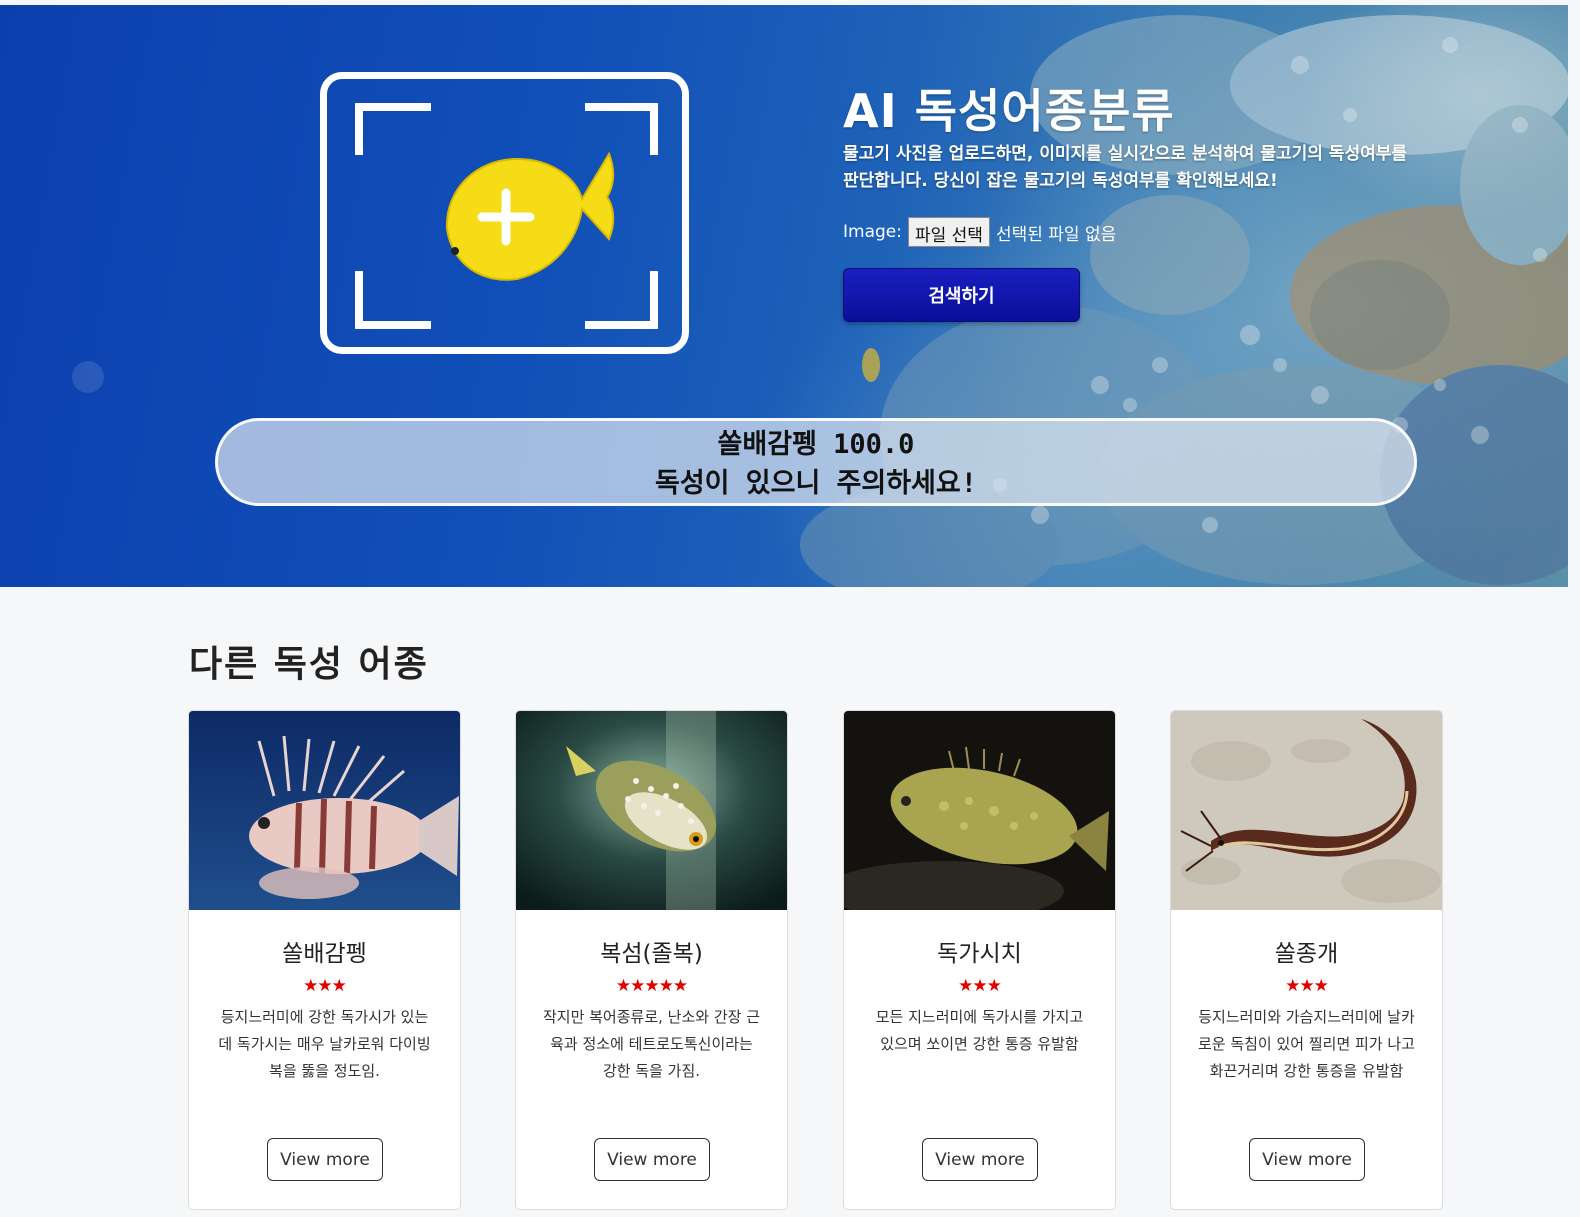  I want to click on rabbitfish-photo-icon, so click(979, 810).